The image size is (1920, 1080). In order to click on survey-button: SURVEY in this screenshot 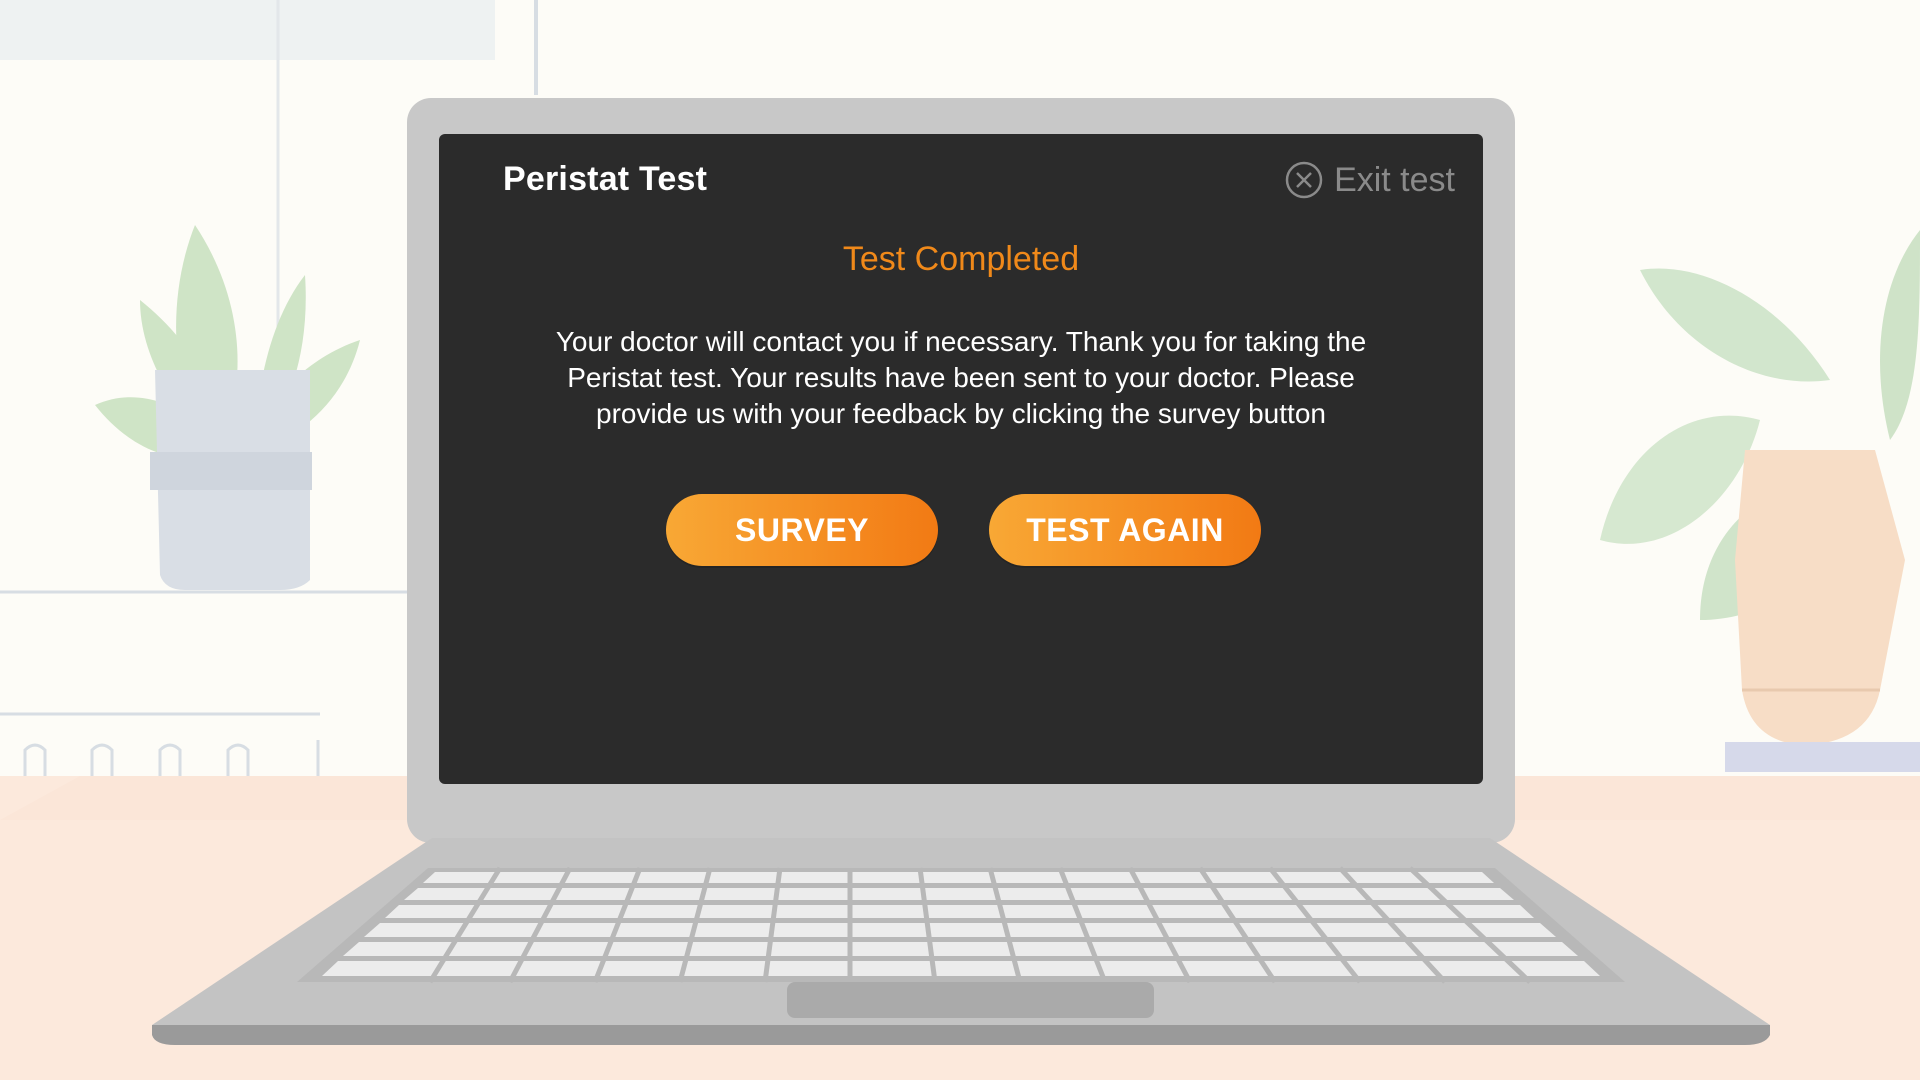, I will do `click(802, 530)`.